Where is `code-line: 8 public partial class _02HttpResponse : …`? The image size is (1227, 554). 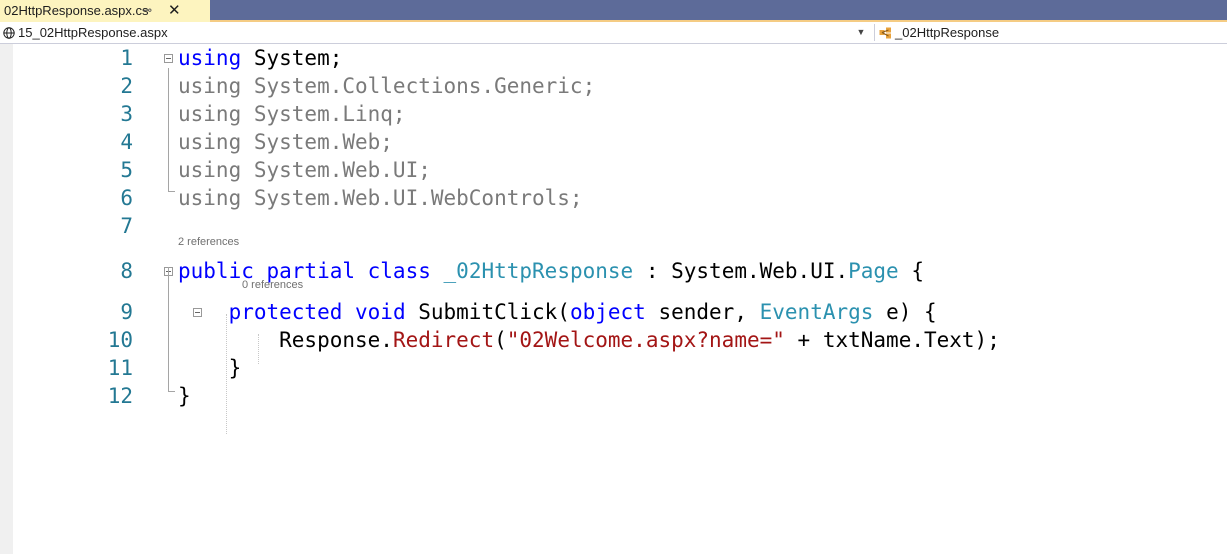
code-line: 8 public partial class _02HttpResponse : … is located at coordinates (613, 271).